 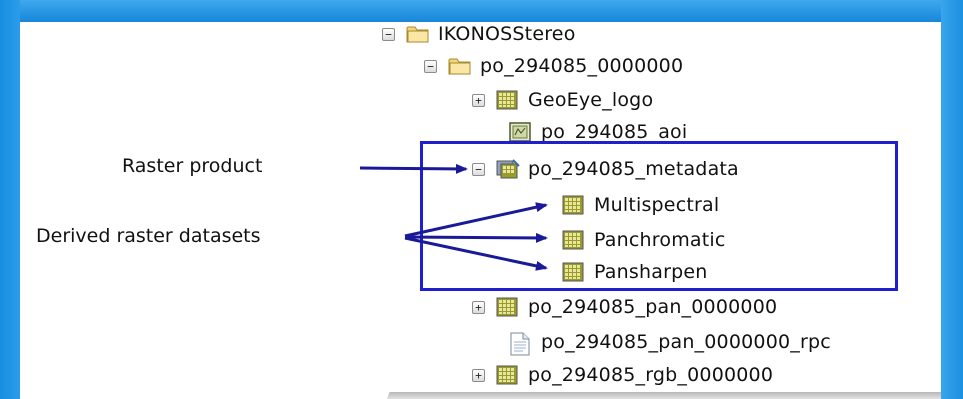 I want to click on arrow-to-raster-product, so click(x=413, y=168).